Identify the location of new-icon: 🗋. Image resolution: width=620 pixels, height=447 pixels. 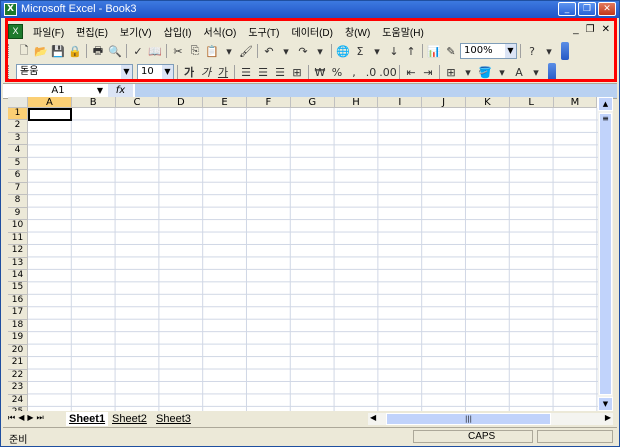
(24, 51).